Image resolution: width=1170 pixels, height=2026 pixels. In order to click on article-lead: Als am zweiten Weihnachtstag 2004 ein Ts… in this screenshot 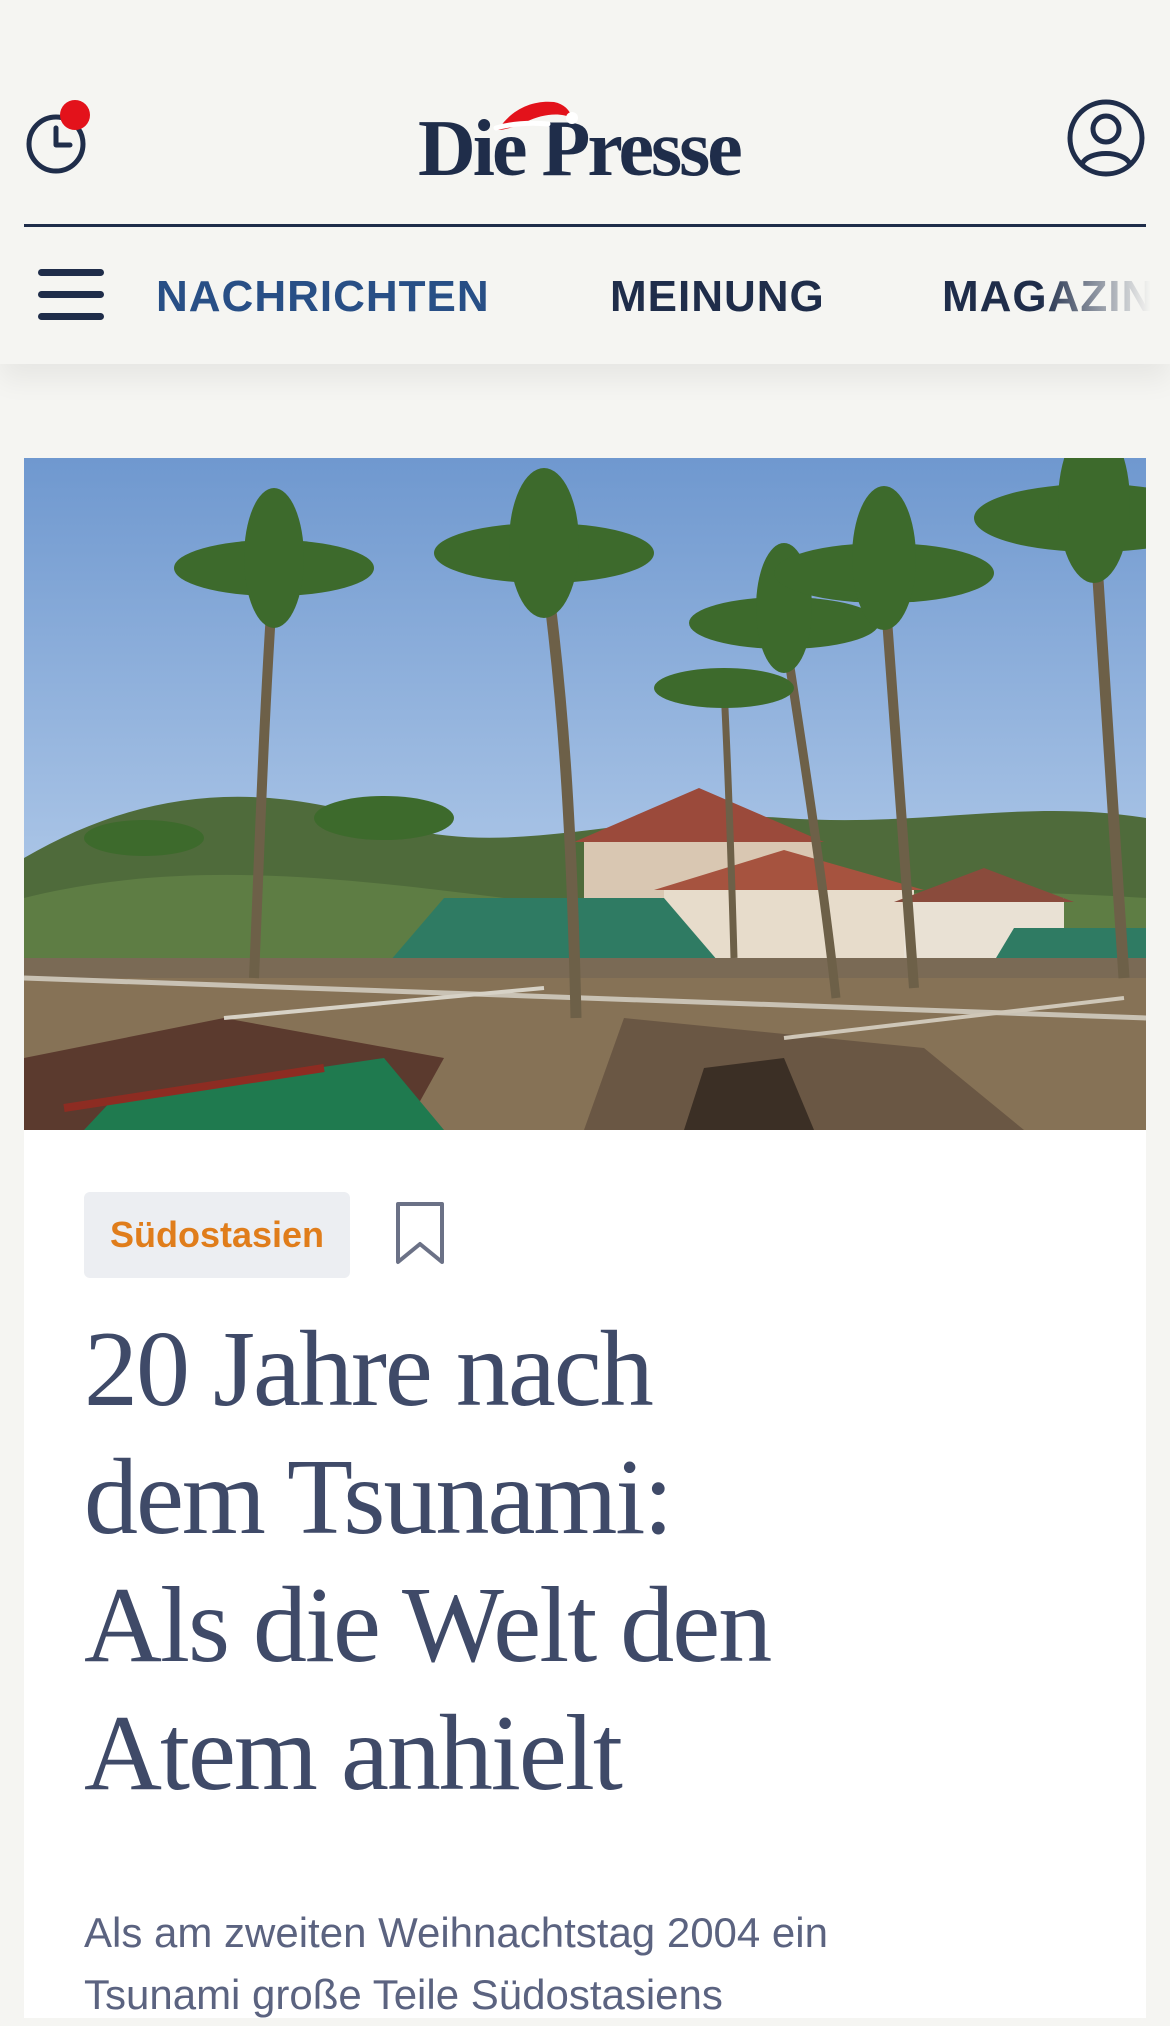, I will do `click(584, 1964)`.